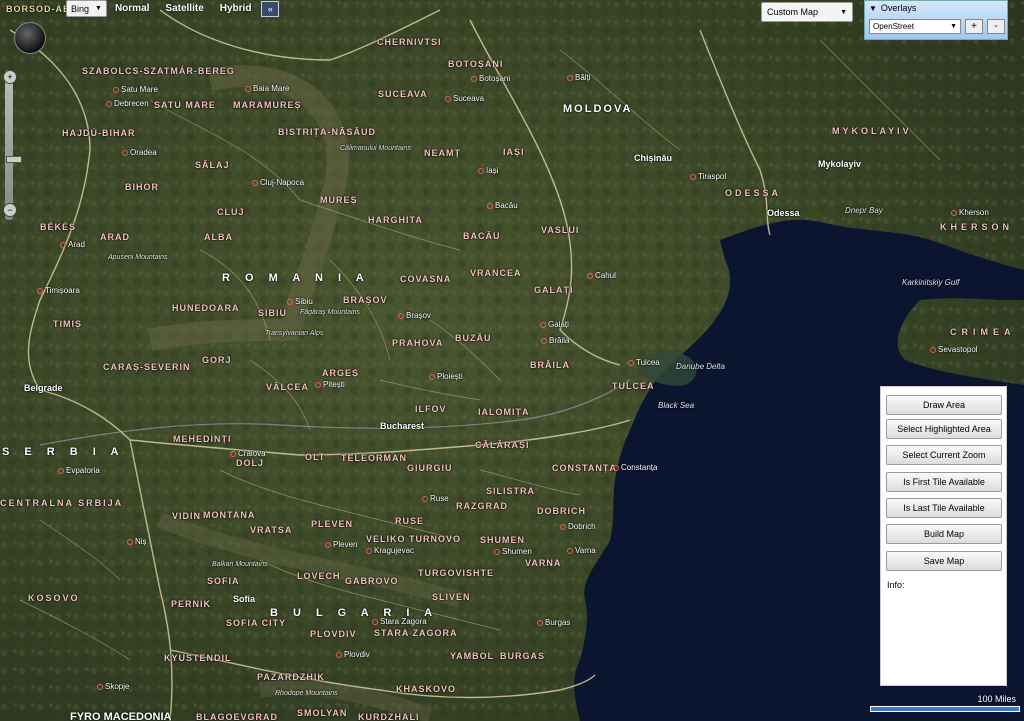 The height and width of the screenshot is (721, 1024). Describe the element at coordinates (54, 598) in the screenshot. I see `region-label: KOSOVO` at that location.